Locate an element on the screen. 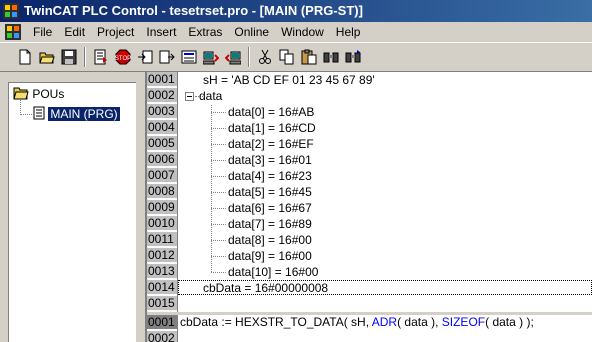 This screenshot has height=342, width=592. step-in-button is located at coordinates (145, 57).